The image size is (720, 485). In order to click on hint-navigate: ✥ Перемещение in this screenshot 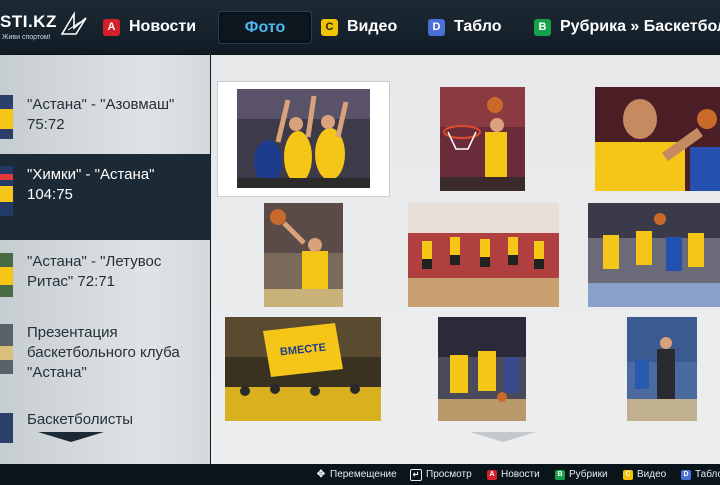, I will do `click(356, 474)`.